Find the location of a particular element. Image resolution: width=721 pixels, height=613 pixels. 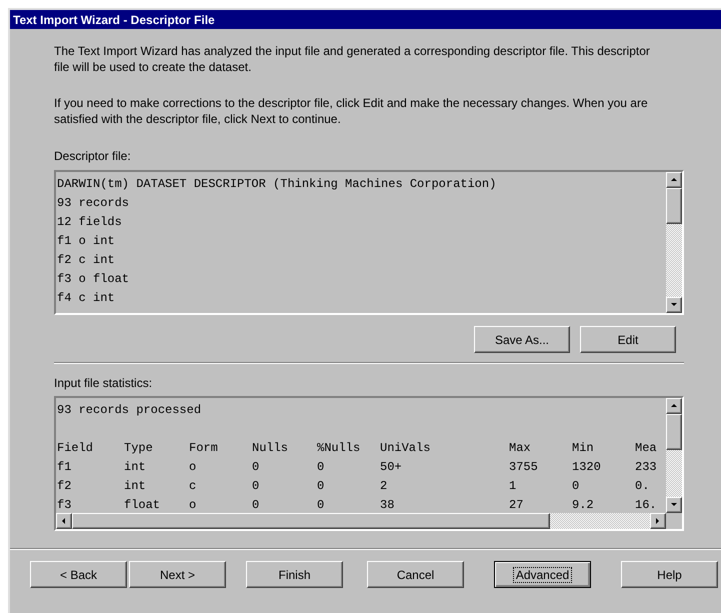

summary-line: 93 records processed is located at coordinates (129, 410).